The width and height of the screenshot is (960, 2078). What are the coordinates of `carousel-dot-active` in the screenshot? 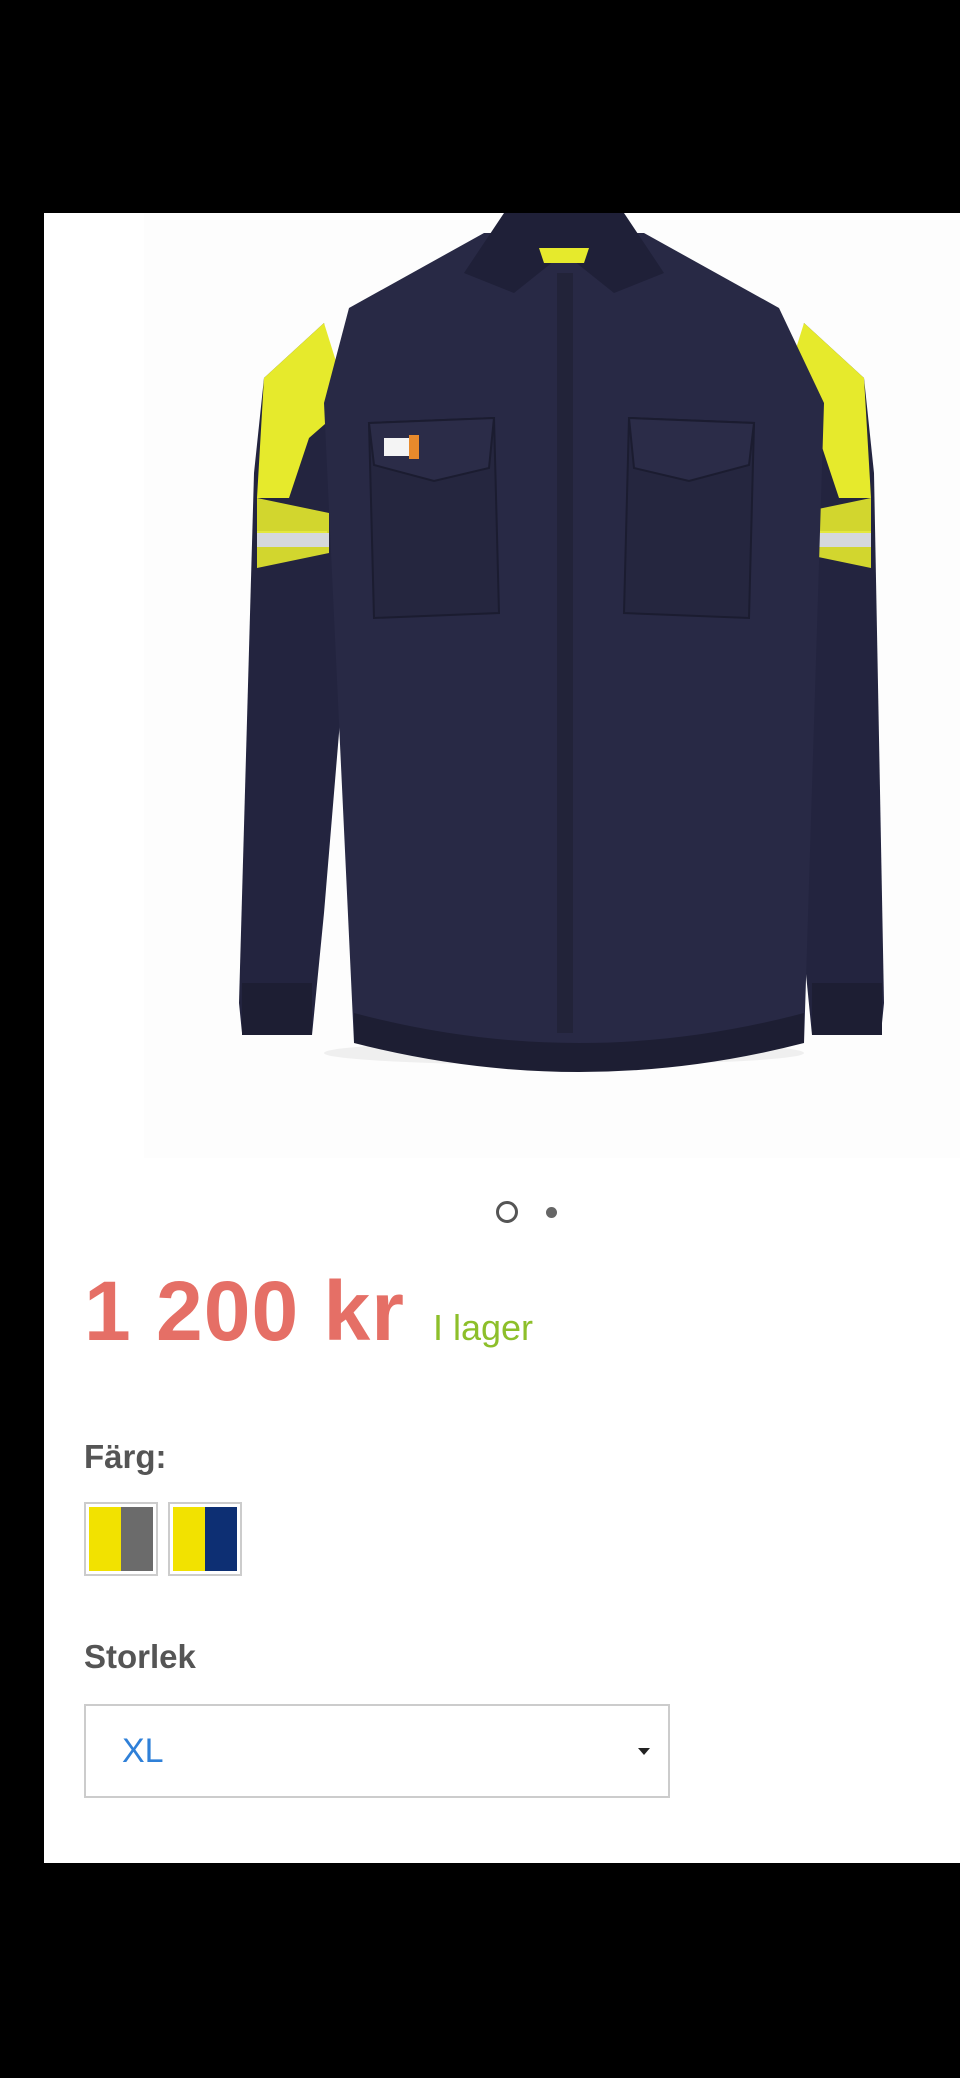 It's located at (506, 1212).